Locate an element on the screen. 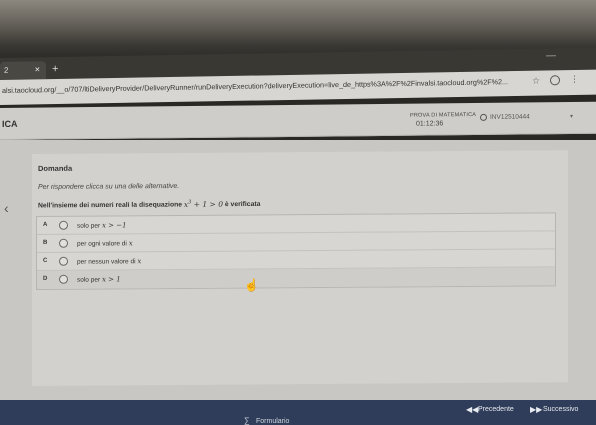 This screenshot has height=425, width=596. formulario-button: Formulario is located at coordinates (272, 421).